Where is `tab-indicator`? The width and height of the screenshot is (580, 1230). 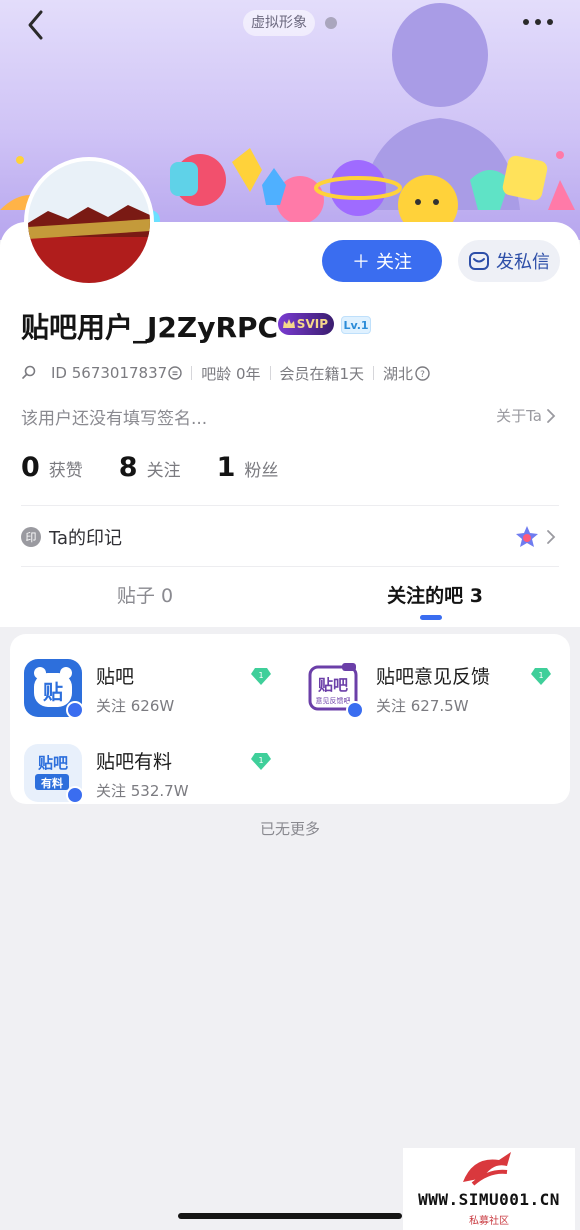
tab-indicator is located at coordinates (431, 617).